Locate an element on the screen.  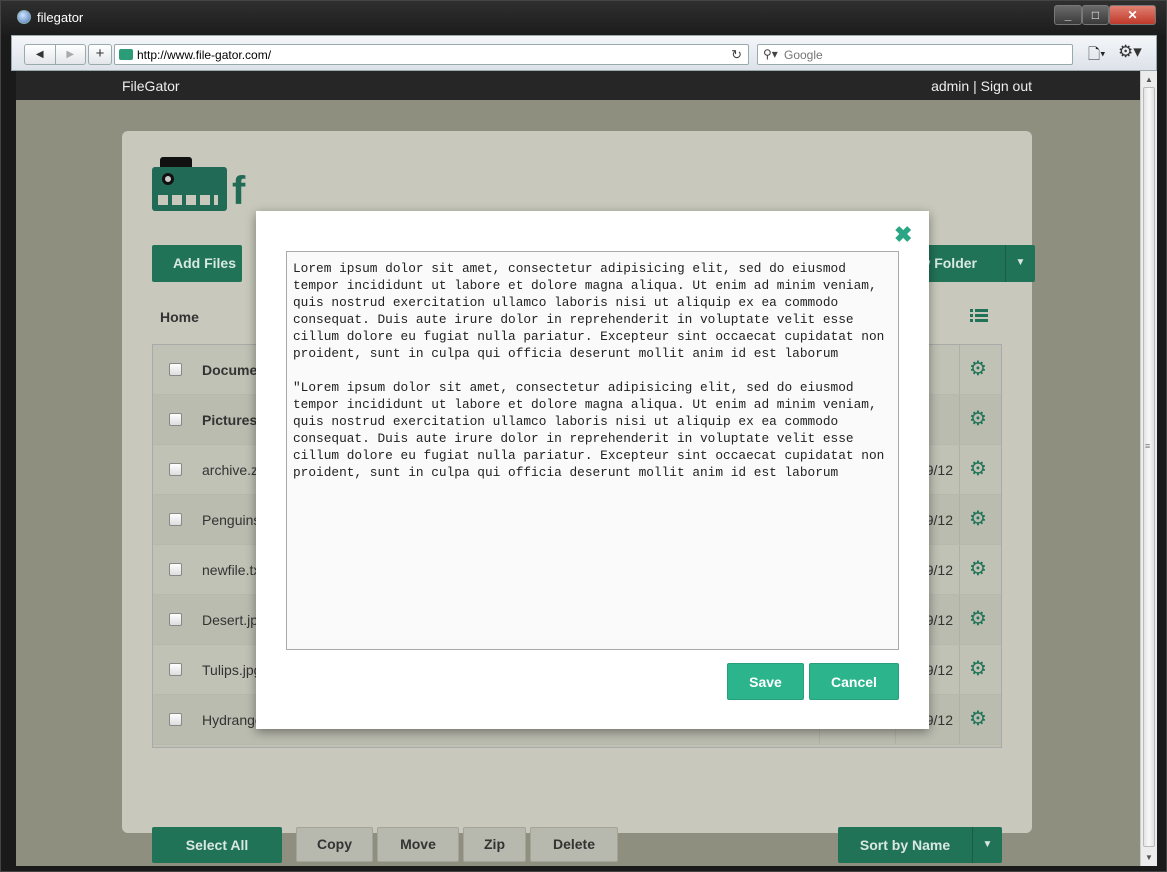
cancel-button: Cancel is located at coordinates (854, 681).